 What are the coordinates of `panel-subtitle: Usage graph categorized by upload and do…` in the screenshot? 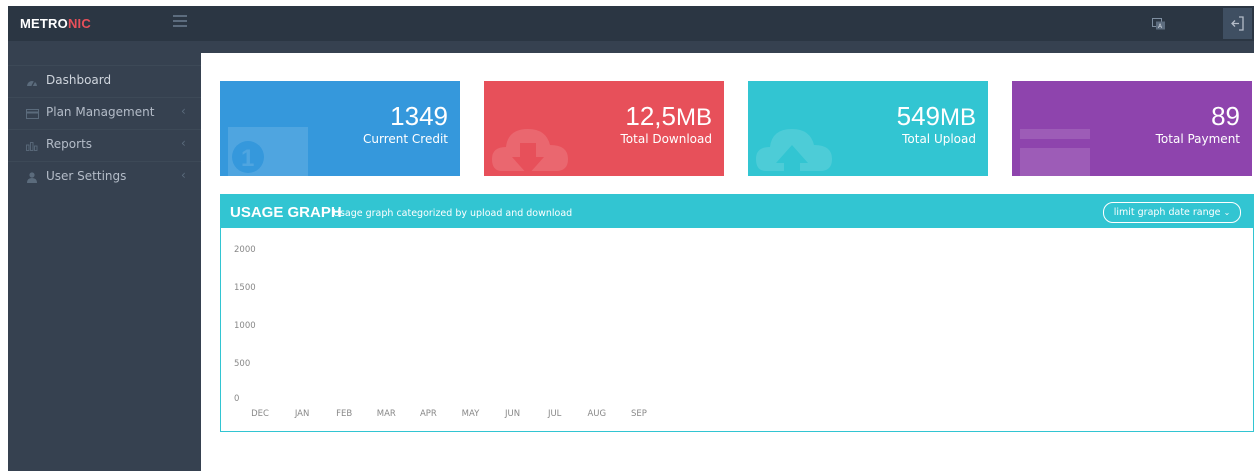 It's located at (453, 213).